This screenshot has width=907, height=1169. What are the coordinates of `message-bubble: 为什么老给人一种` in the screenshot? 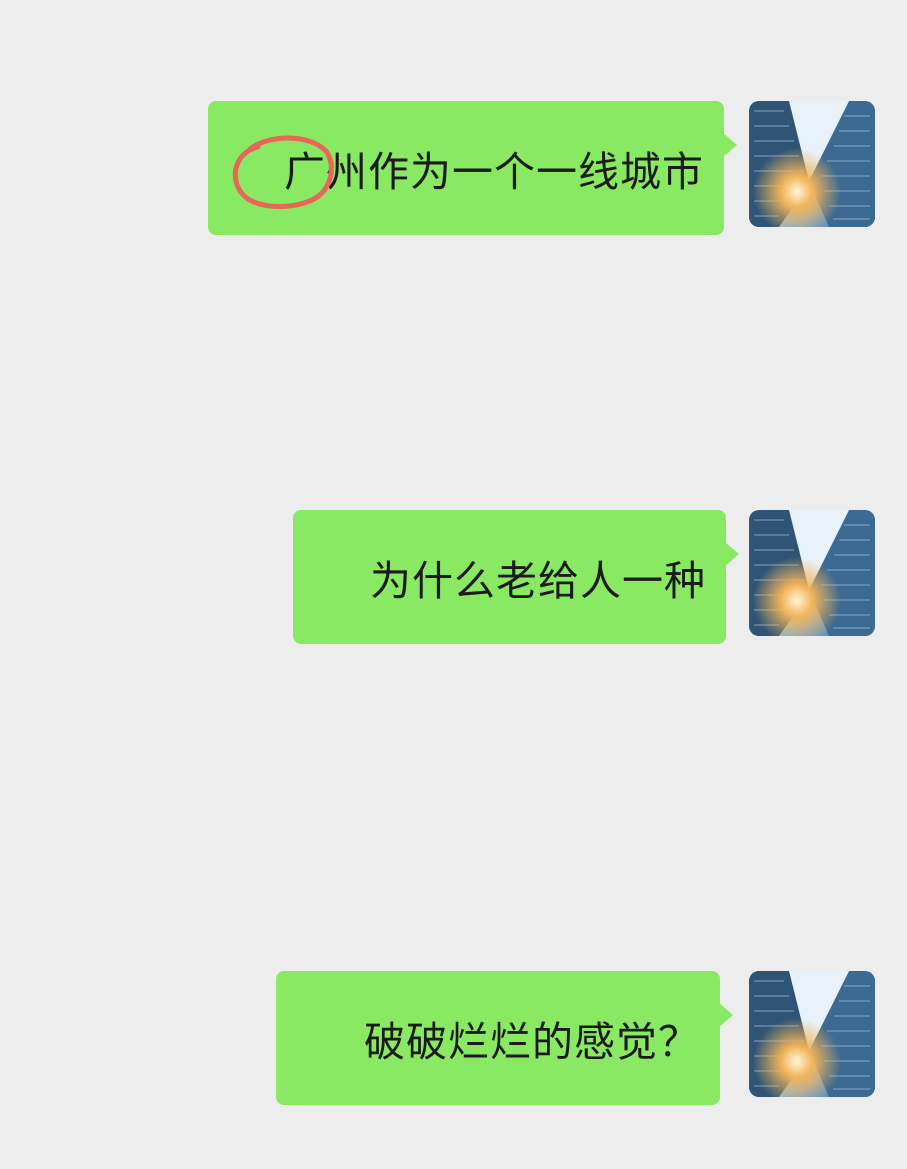 It's located at (516, 577).